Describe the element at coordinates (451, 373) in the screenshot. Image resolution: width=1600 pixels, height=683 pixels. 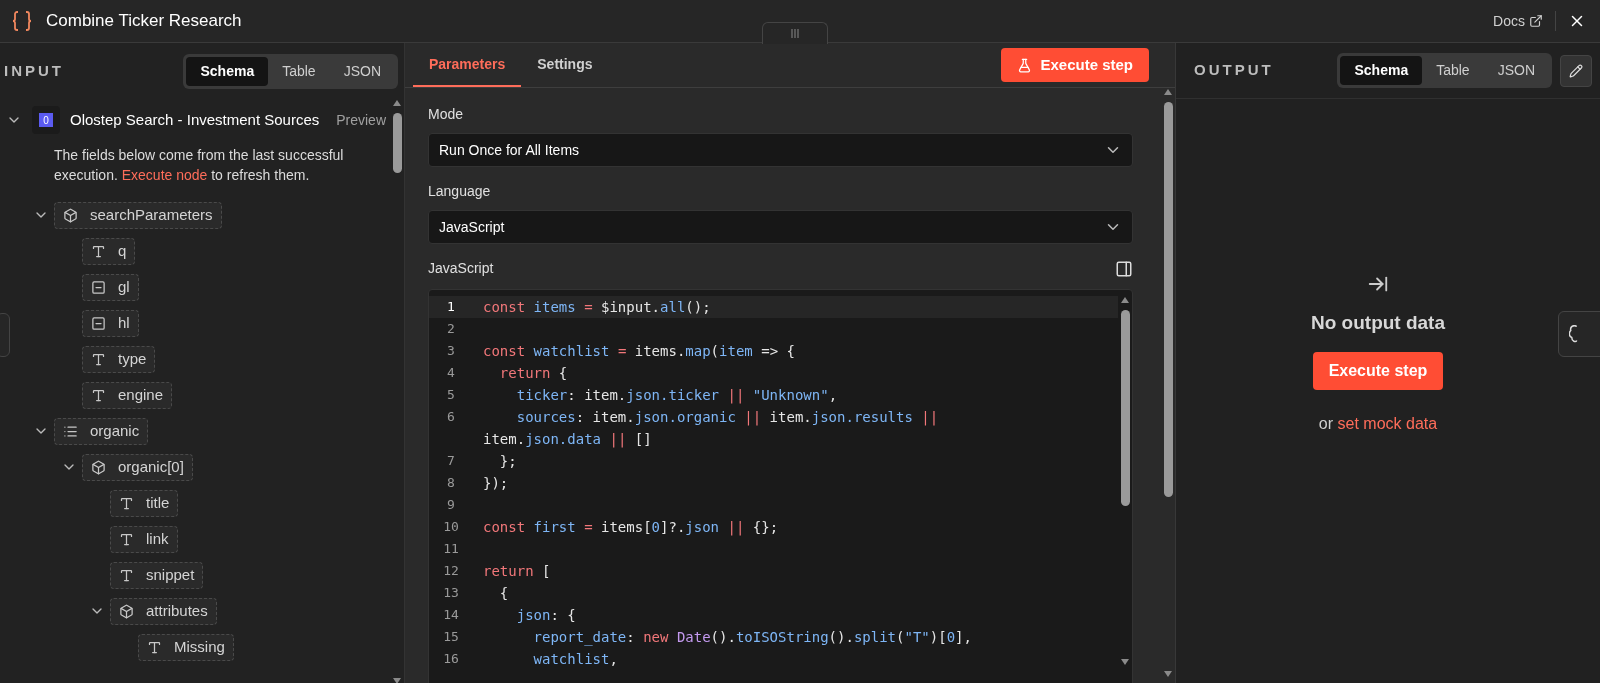
I see `line-number: 4` at that location.